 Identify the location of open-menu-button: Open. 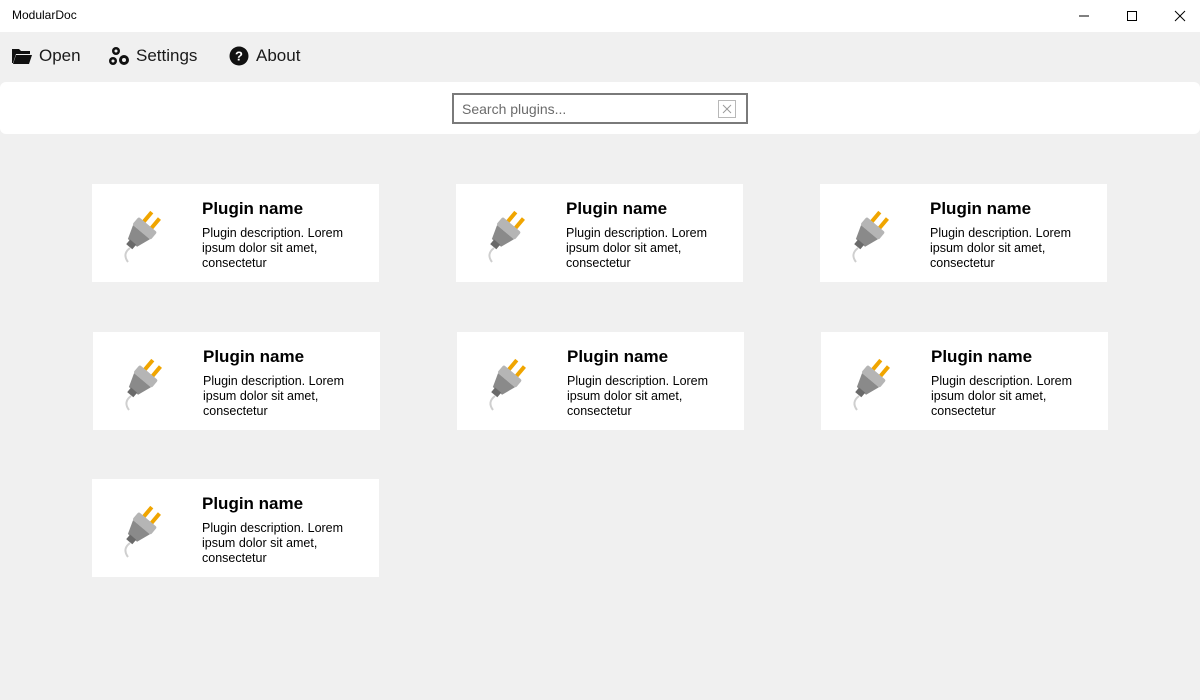
(46, 56).